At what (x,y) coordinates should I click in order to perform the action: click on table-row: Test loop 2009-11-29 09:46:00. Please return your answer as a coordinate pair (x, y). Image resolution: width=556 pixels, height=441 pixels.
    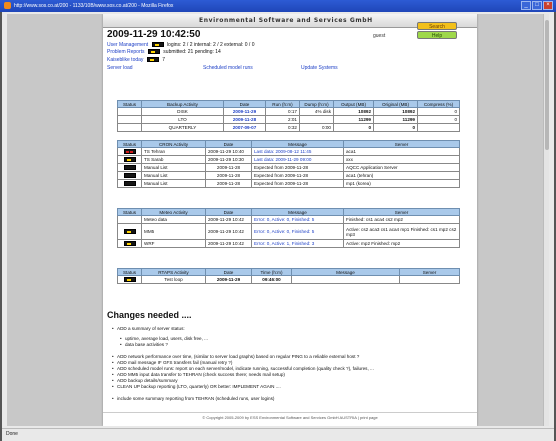
    Looking at the image, I should click on (288, 279).